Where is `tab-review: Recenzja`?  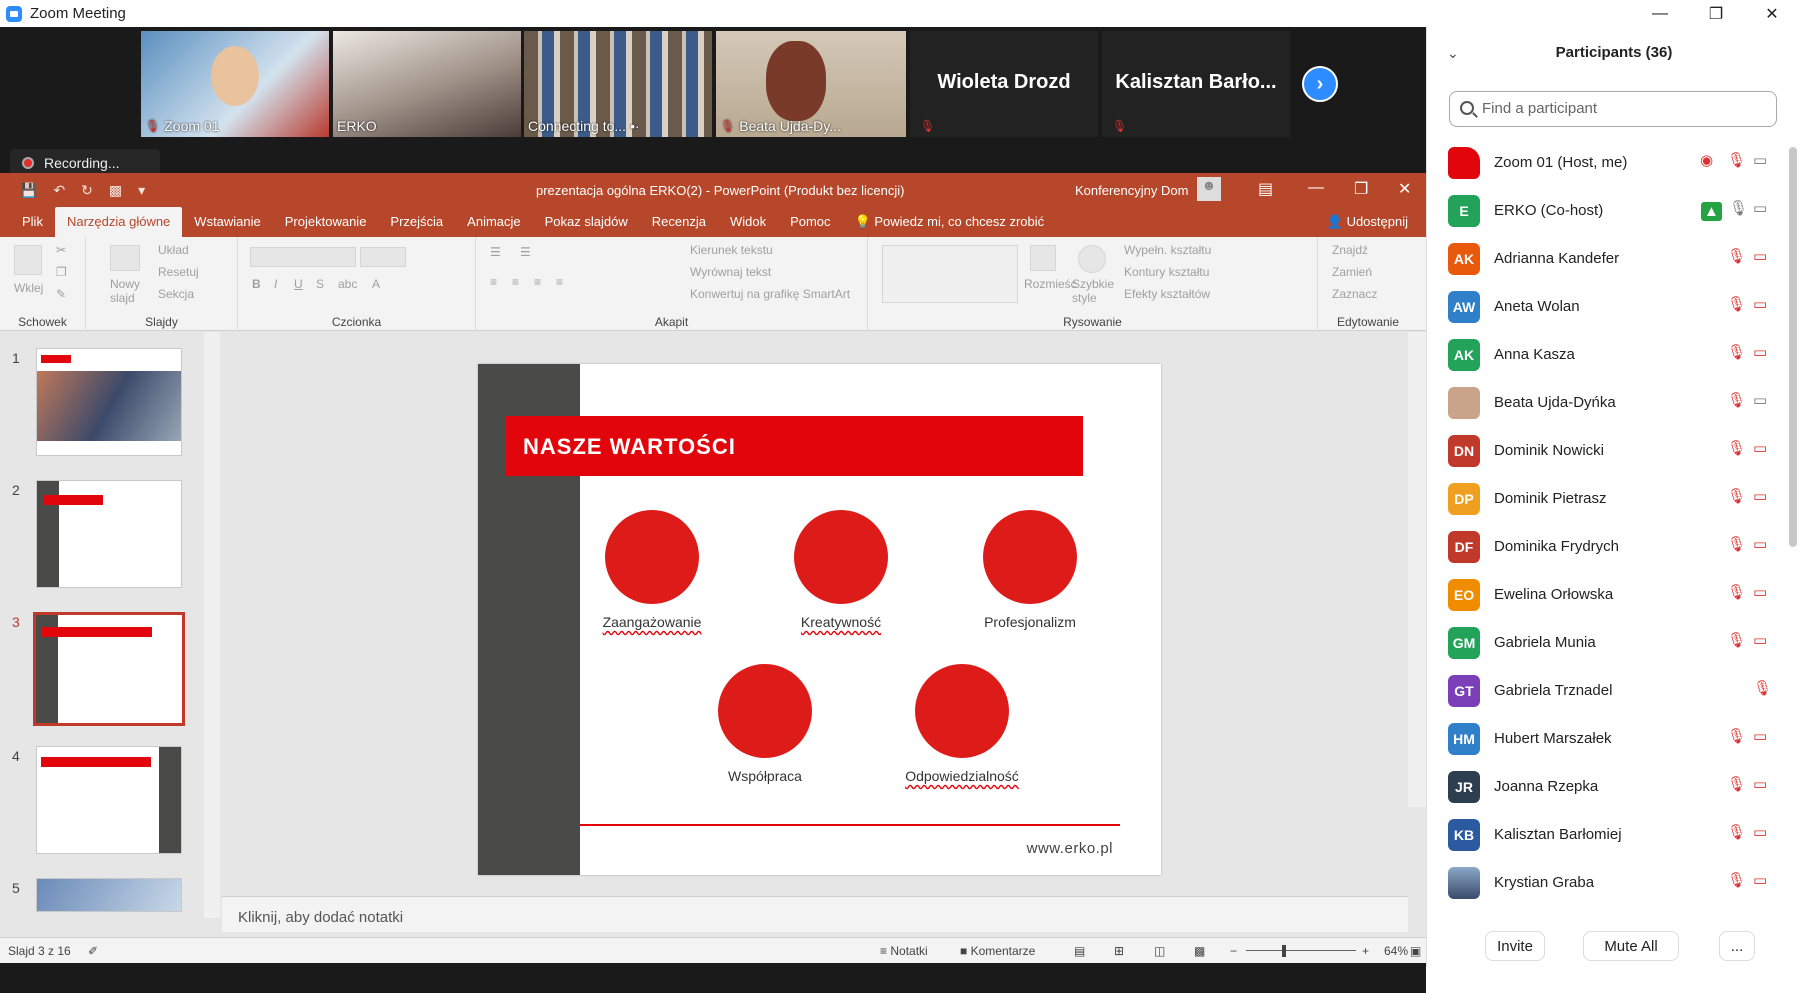 tab-review: Recenzja is located at coordinates (679, 222).